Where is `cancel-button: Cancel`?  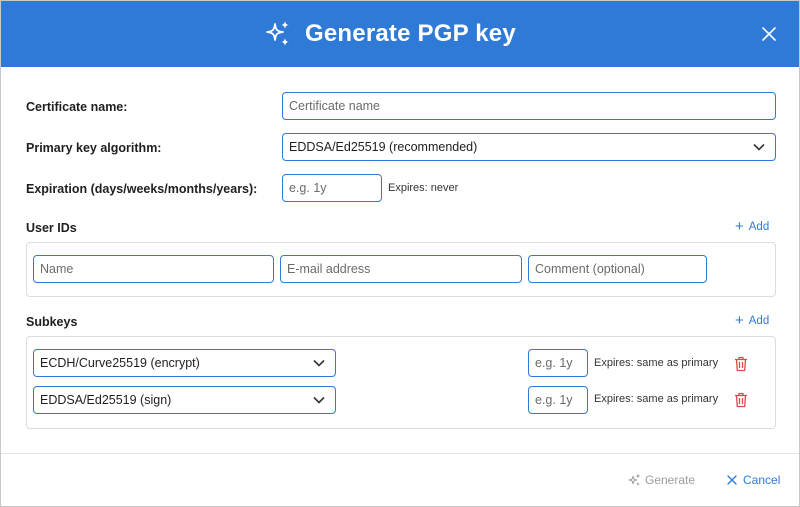 cancel-button: Cancel is located at coordinates (753, 480).